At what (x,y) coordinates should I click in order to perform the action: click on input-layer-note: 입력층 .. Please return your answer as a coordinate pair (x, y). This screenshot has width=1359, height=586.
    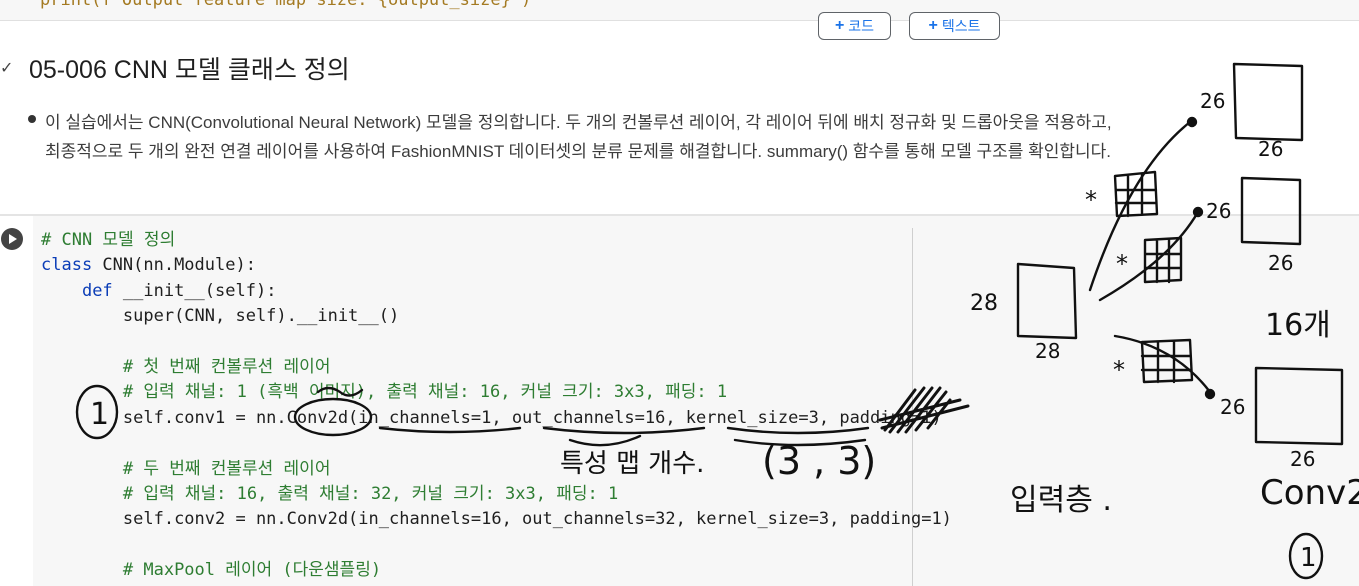
    Looking at the image, I should click on (1061, 500).